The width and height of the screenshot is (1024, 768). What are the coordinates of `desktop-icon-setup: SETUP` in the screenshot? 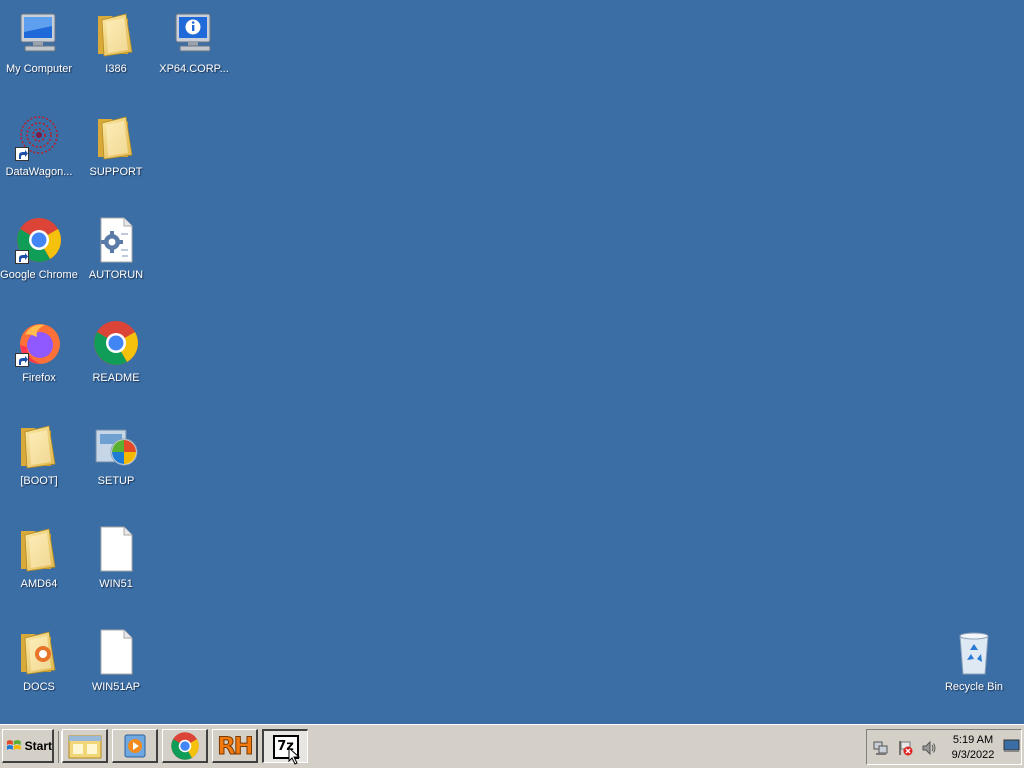 It's located at (116, 462).